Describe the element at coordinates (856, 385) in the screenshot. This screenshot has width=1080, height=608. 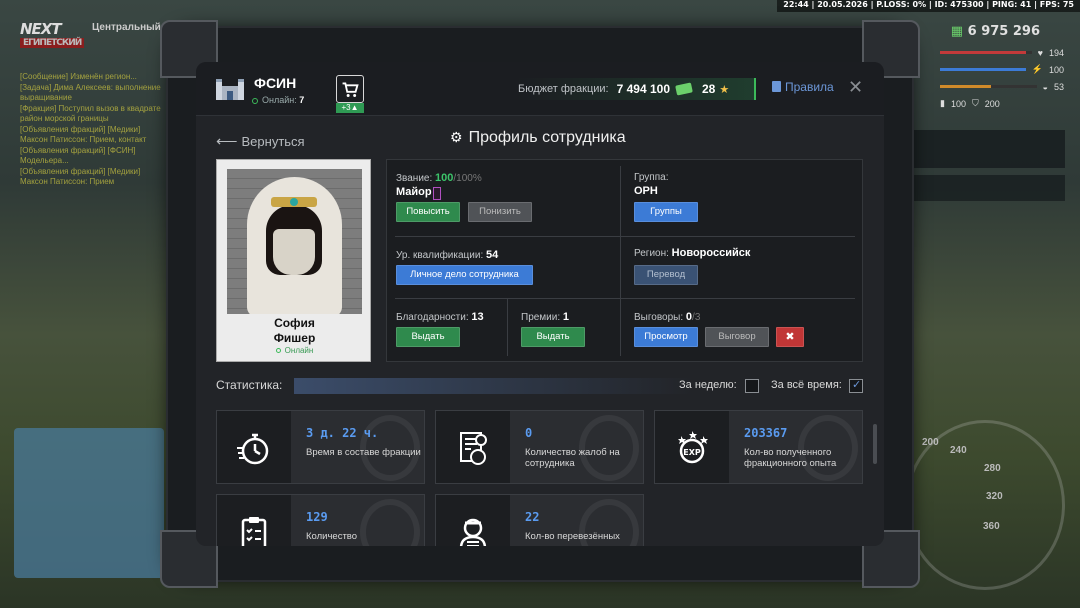
I see `all-time-checkbox` at that location.